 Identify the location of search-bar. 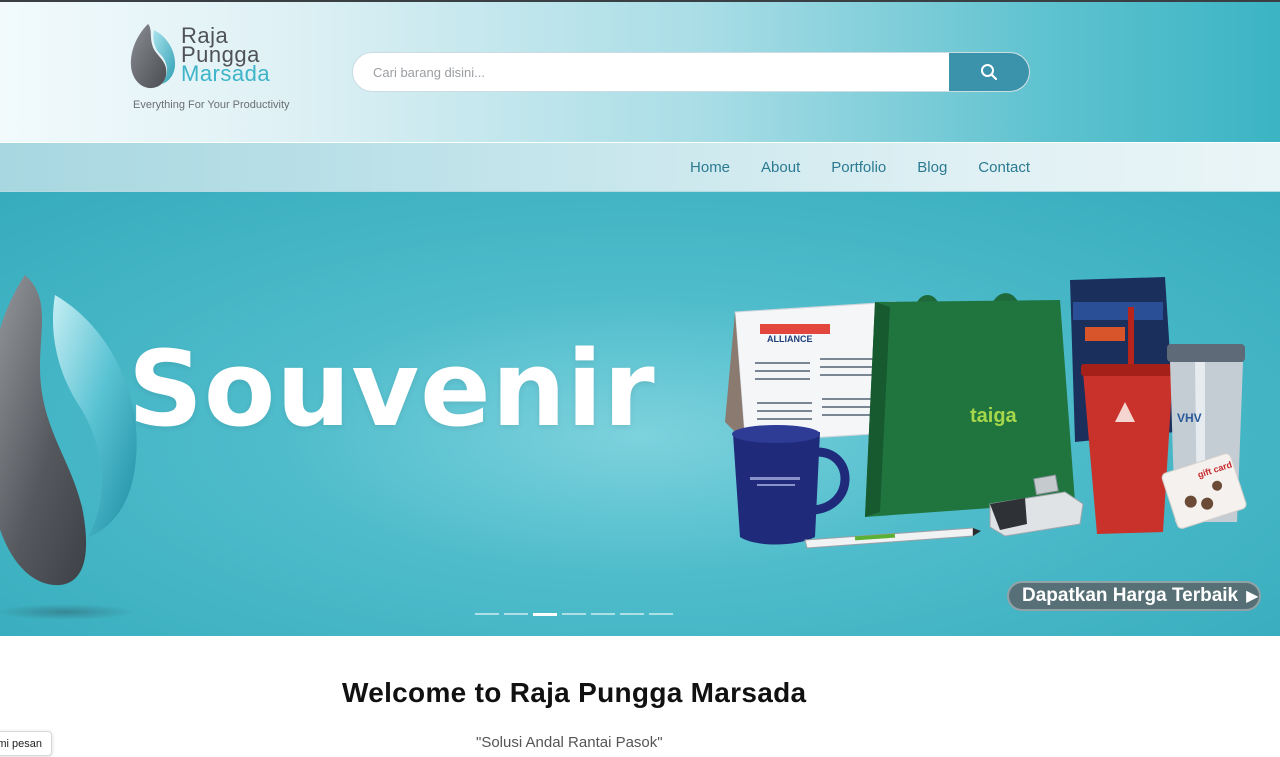
(691, 72).